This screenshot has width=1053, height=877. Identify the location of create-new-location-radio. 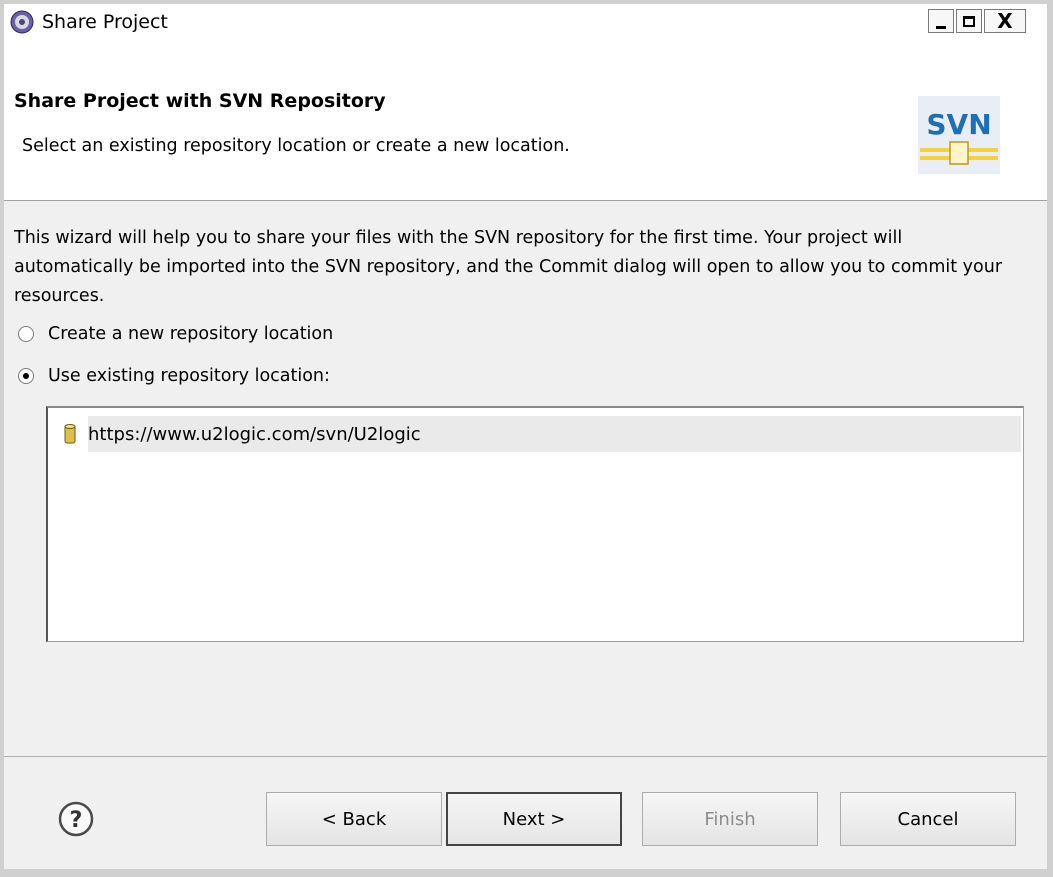
(26, 334).